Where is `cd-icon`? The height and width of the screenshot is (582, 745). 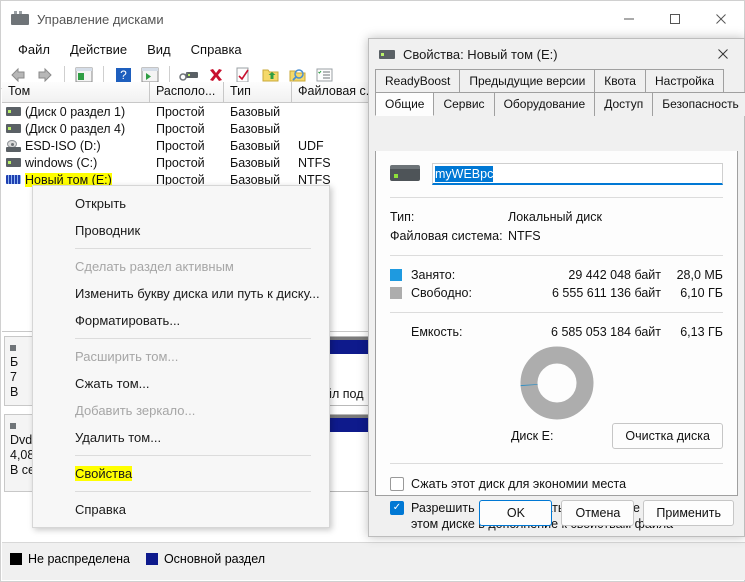 cd-icon is located at coordinates (13, 145).